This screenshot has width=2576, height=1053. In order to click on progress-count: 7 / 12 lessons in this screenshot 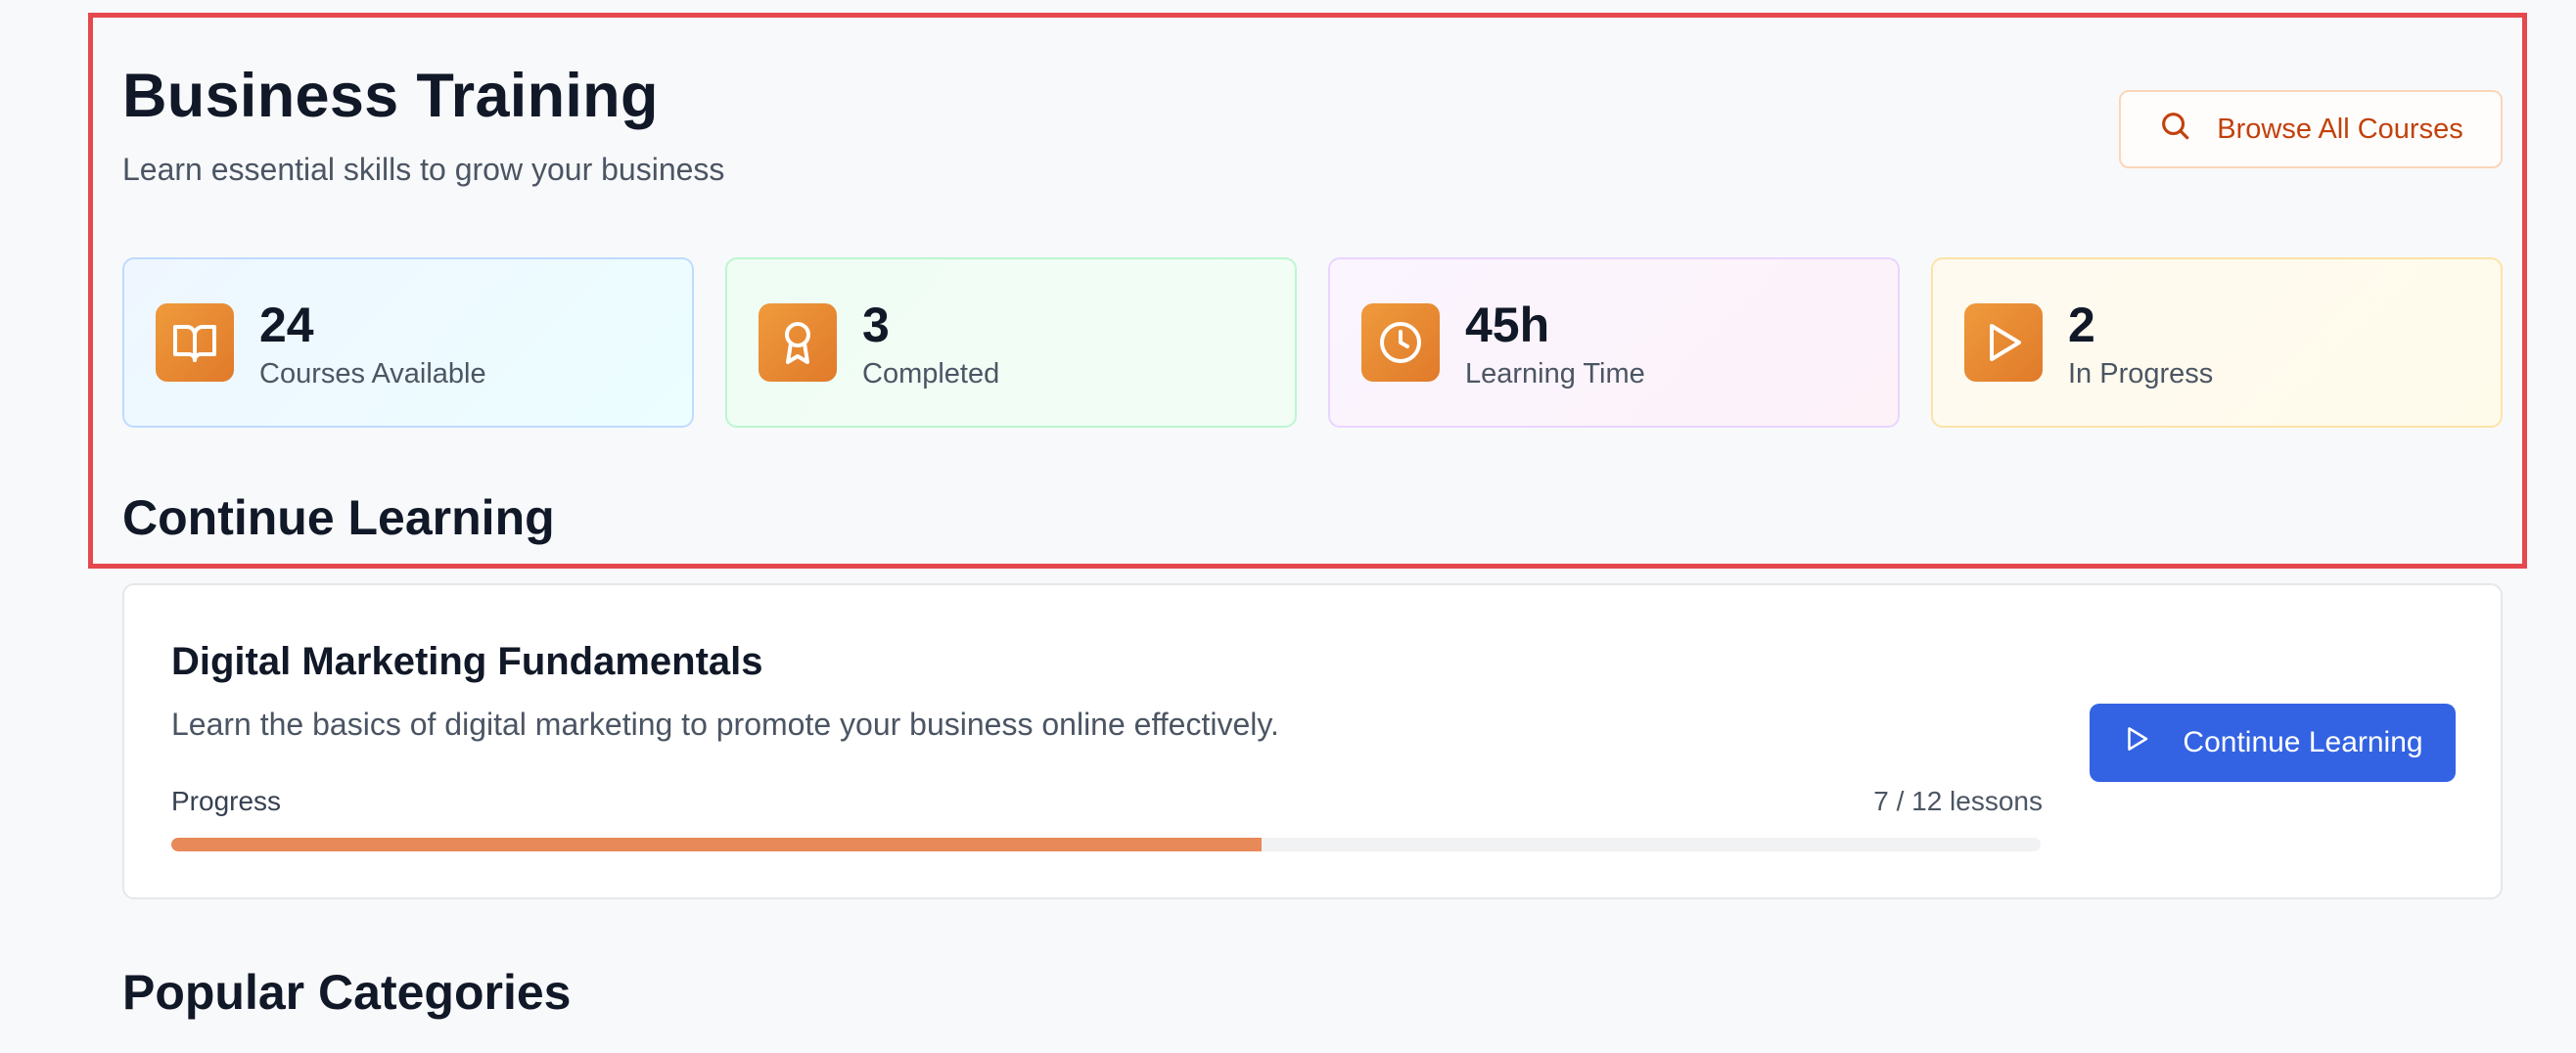, I will do `click(1958, 801)`.